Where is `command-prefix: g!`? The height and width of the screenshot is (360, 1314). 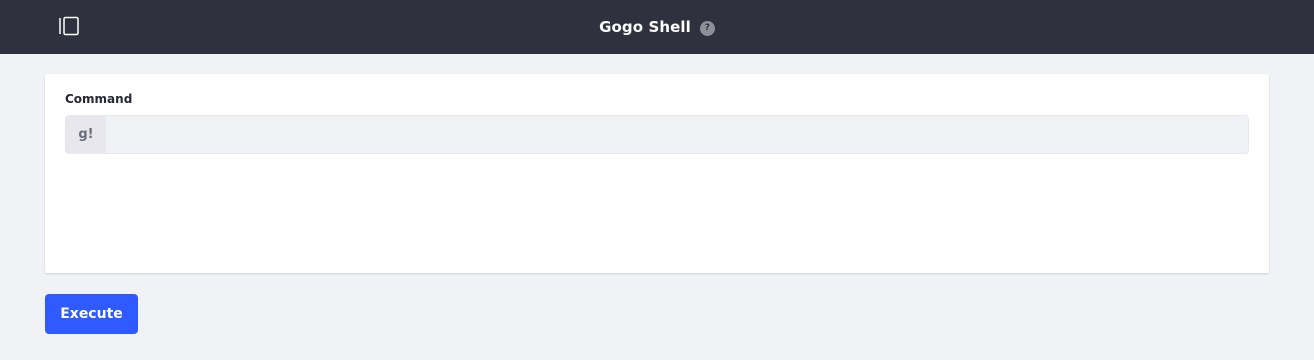
command-prefix: g! is located at coordinates (86, 134).